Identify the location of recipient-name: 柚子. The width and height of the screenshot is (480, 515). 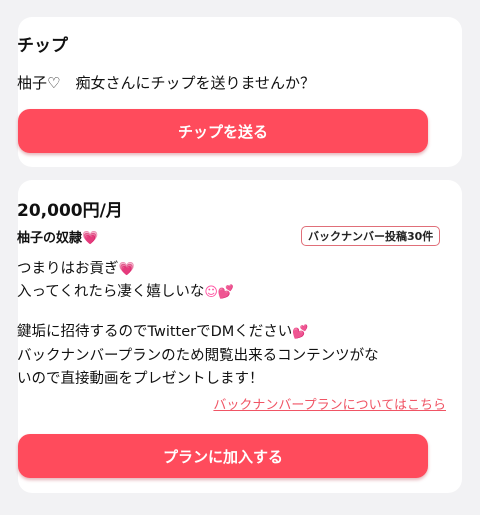
(32, 83).